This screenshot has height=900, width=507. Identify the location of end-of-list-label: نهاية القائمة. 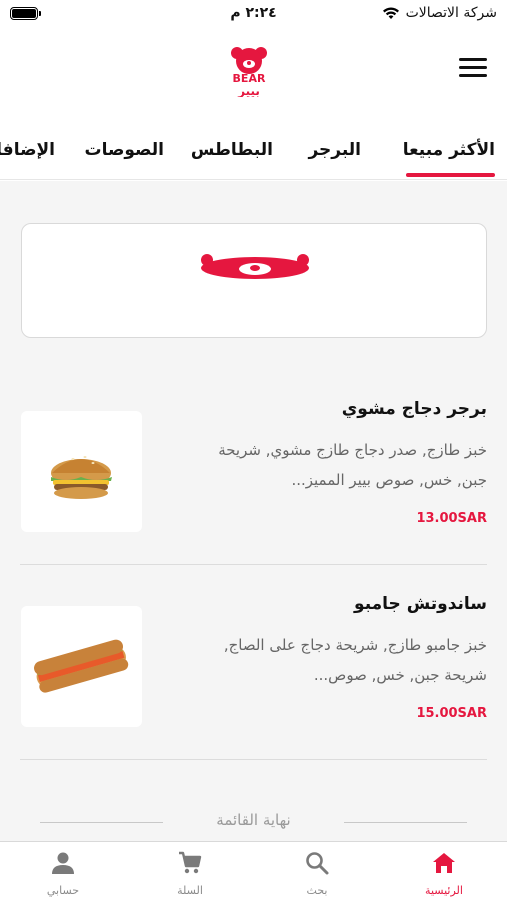
(253, 820).